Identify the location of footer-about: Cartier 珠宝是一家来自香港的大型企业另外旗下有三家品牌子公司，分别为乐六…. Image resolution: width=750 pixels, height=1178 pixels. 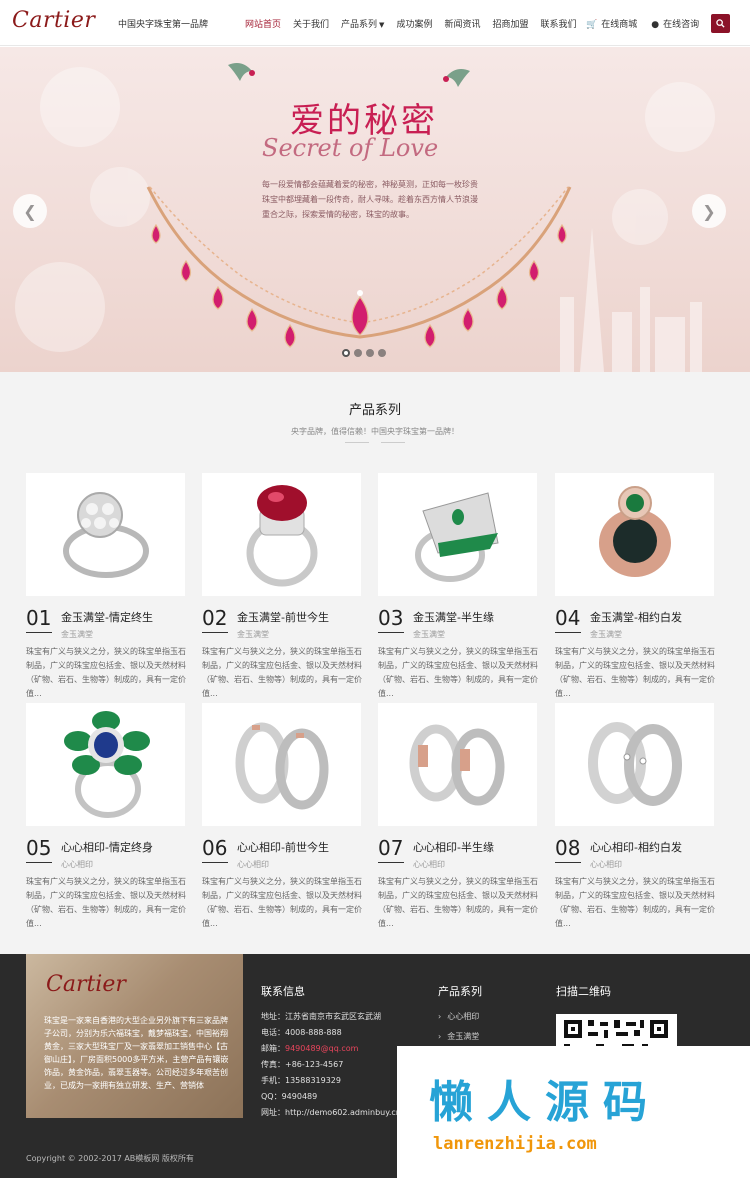
(134, 1036).